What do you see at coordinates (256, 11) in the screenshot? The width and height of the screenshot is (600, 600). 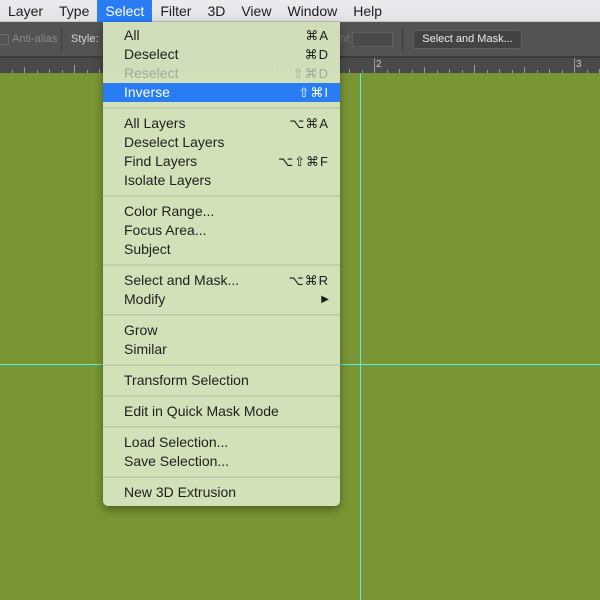 I see `menu-view: View` at bounding box center [256, 11].